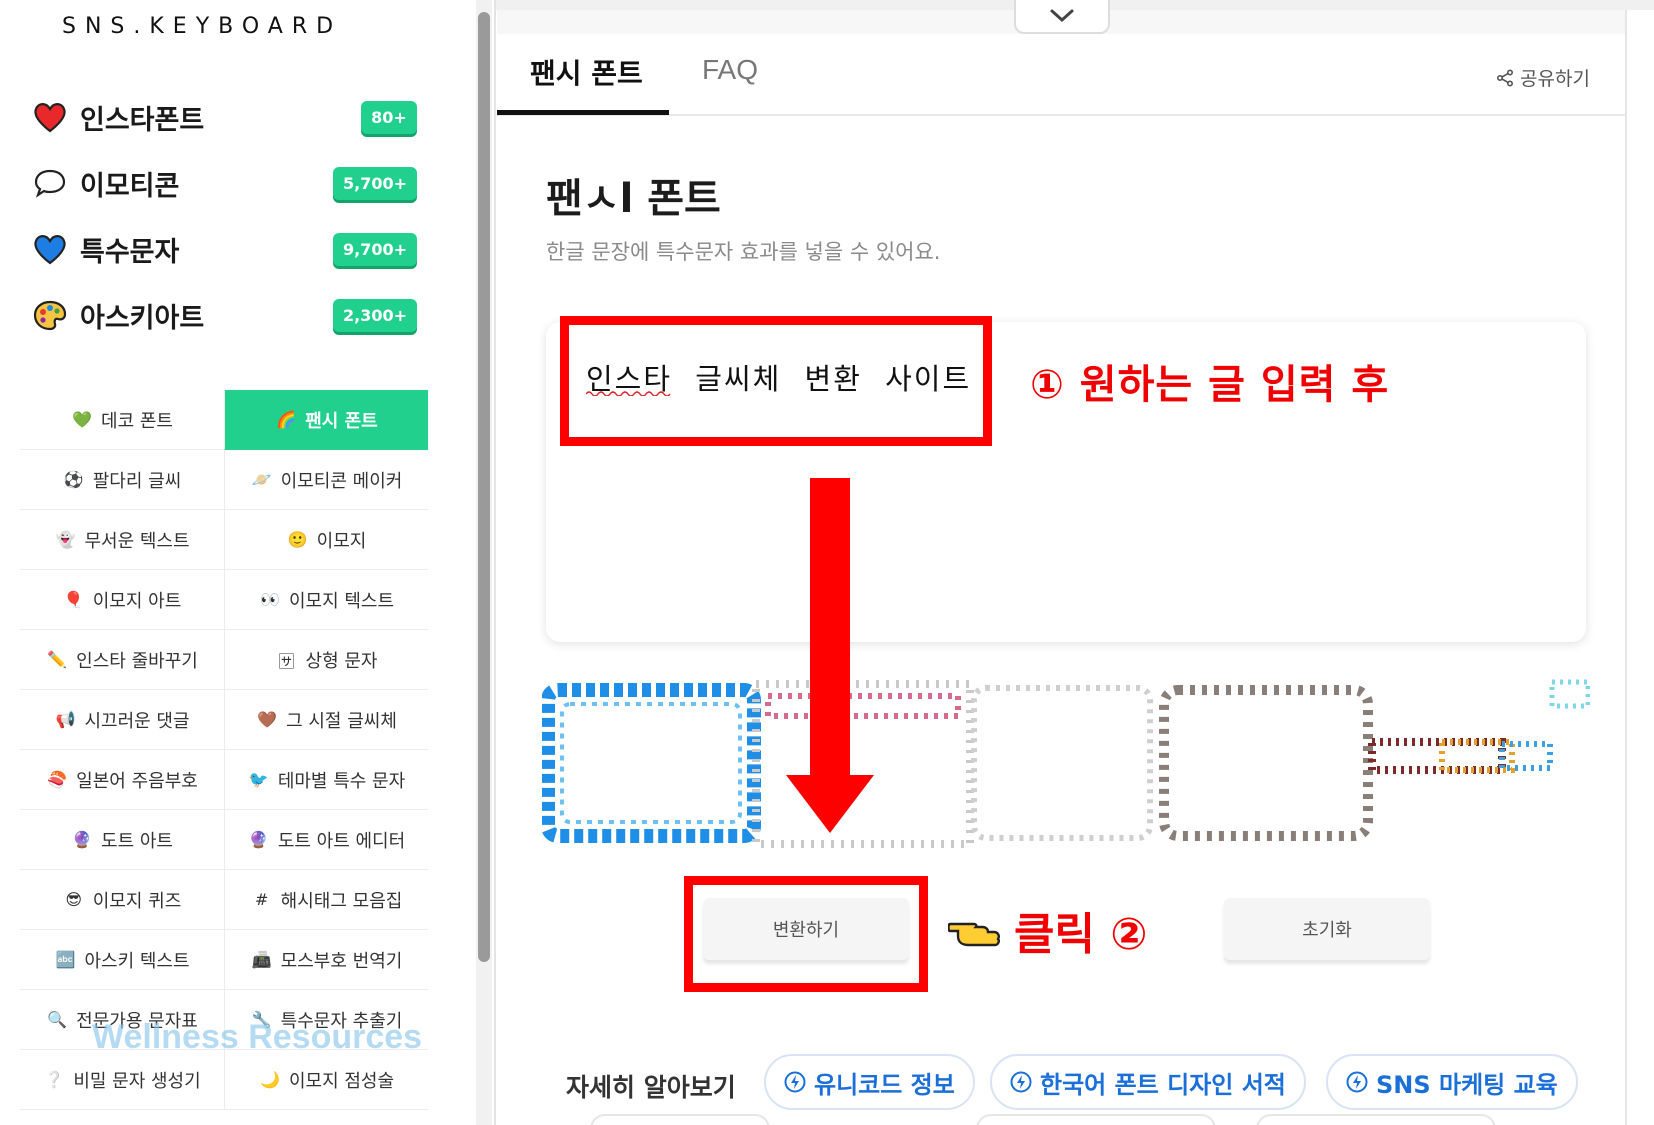 The image size is (1654, 1125). I want to click on sidebar-menu-item: 🔮 도트 아트, so click(122, 840).